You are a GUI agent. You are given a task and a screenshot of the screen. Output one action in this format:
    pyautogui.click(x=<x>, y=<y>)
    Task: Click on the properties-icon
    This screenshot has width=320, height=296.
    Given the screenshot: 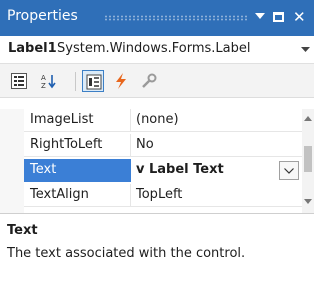 What is the action you would take?
    pyautogui.click(x=93, y=81)
    